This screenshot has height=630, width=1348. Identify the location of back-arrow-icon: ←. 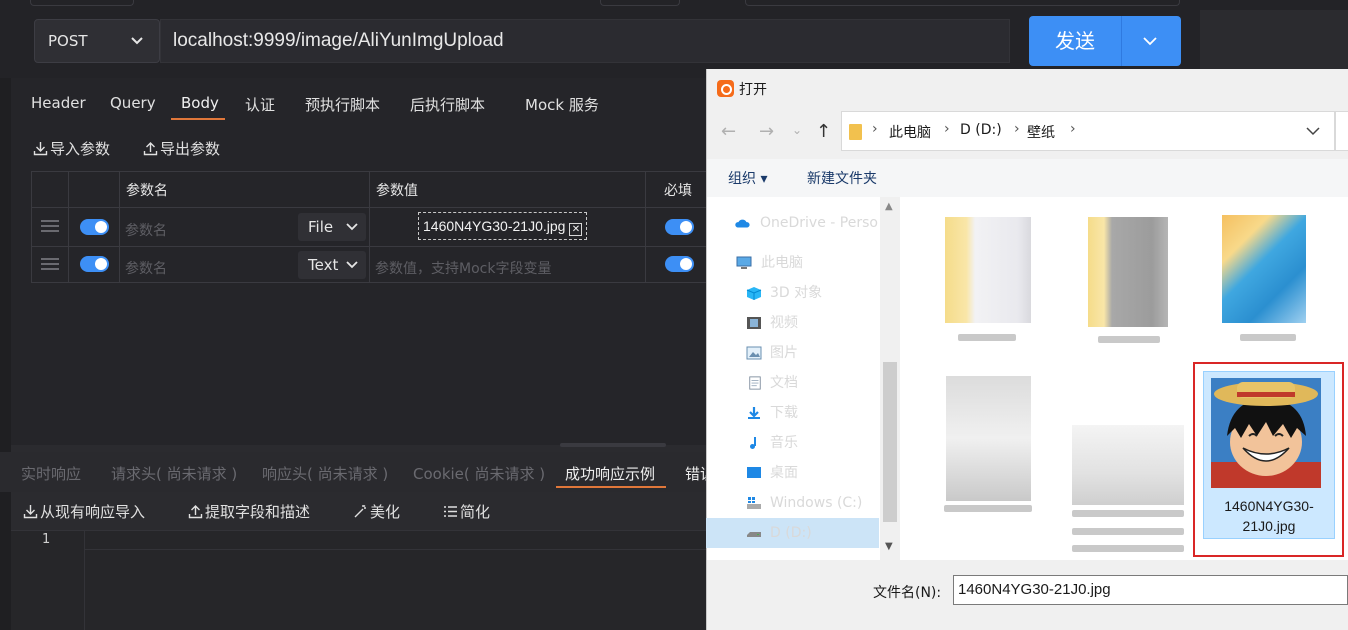
(728, 131).